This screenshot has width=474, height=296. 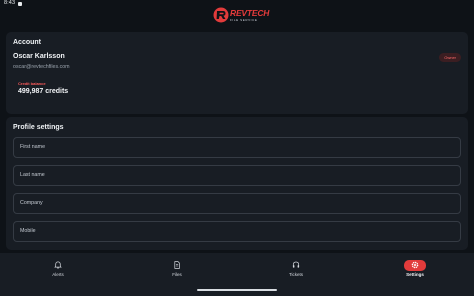 I want to click on nav-settings-label: Settings, so click(x=415, y=274).